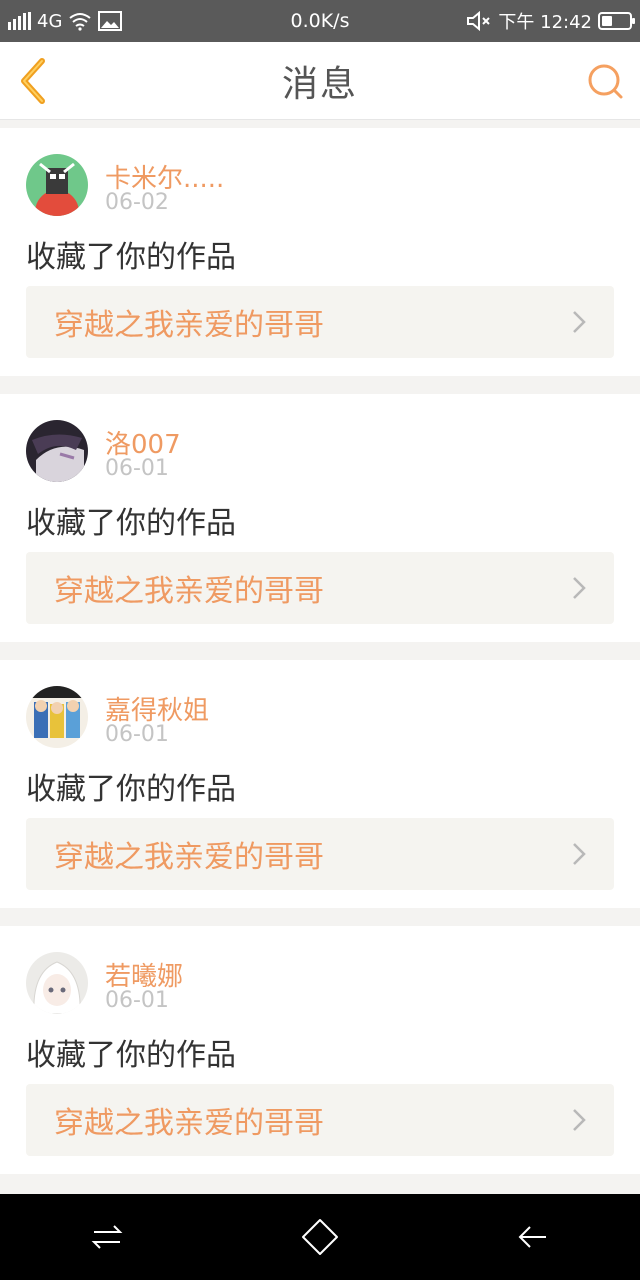 Image resolution: width=640 pixels, height=1280 pixels. Describe the element at coordinates (137, 202) in the screenshot. I see `message-date: 06-02` at that location.